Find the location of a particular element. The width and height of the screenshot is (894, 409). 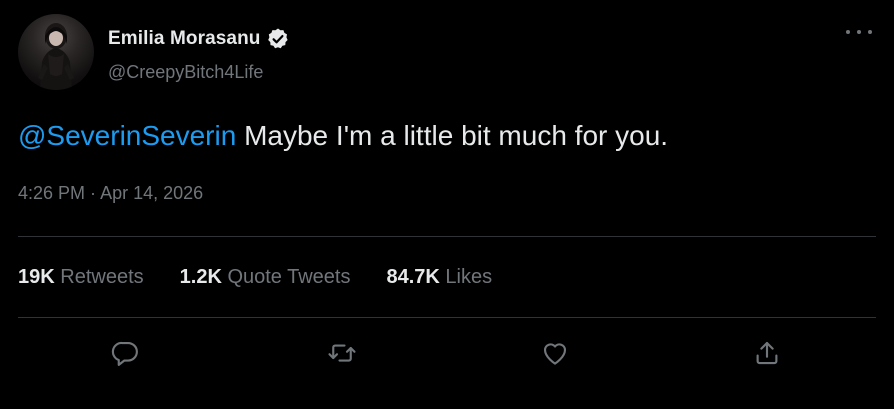

retweets-count: 19K is located at coordinates (36, 277).